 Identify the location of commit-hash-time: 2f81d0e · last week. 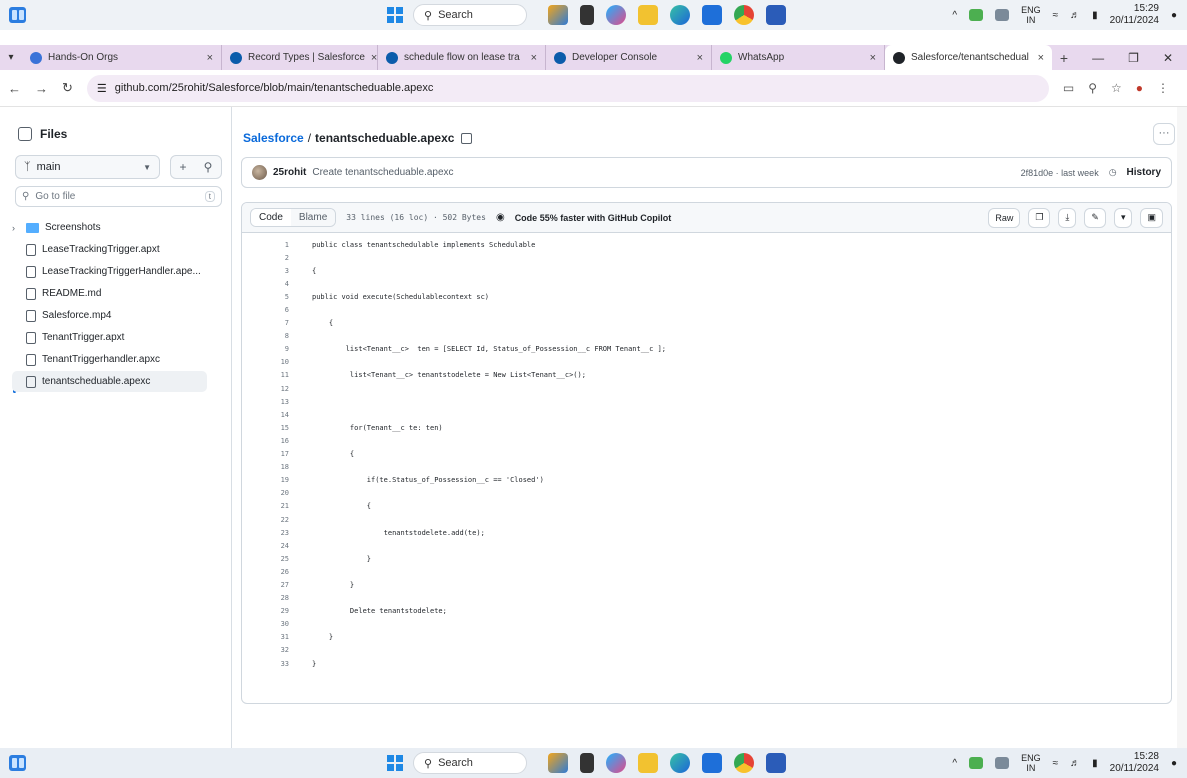
(1060, 173).